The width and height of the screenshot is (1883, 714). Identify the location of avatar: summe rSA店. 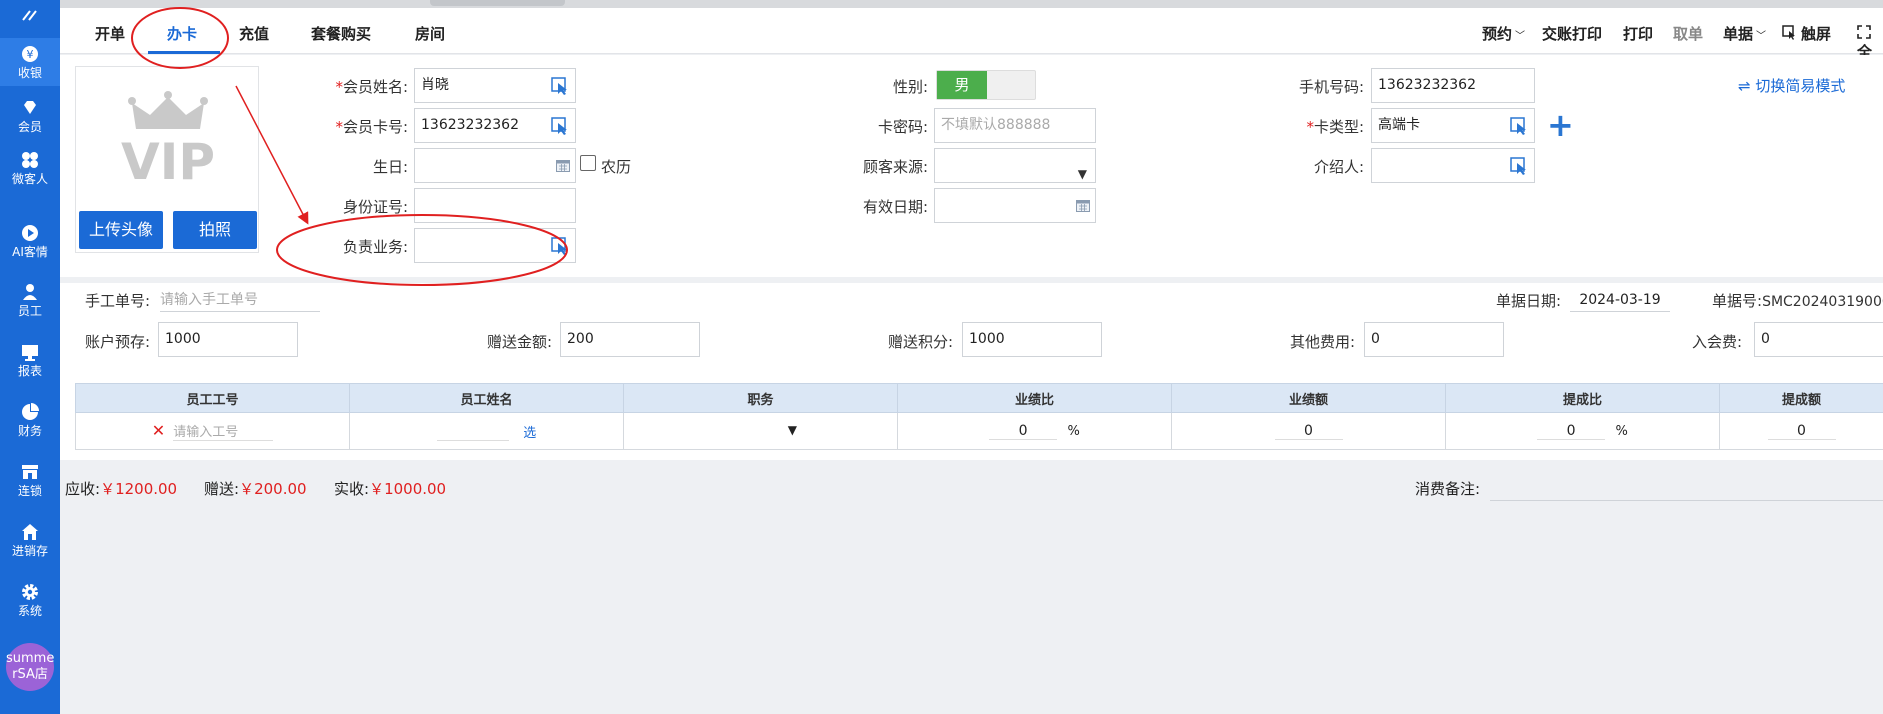
(30, 667).